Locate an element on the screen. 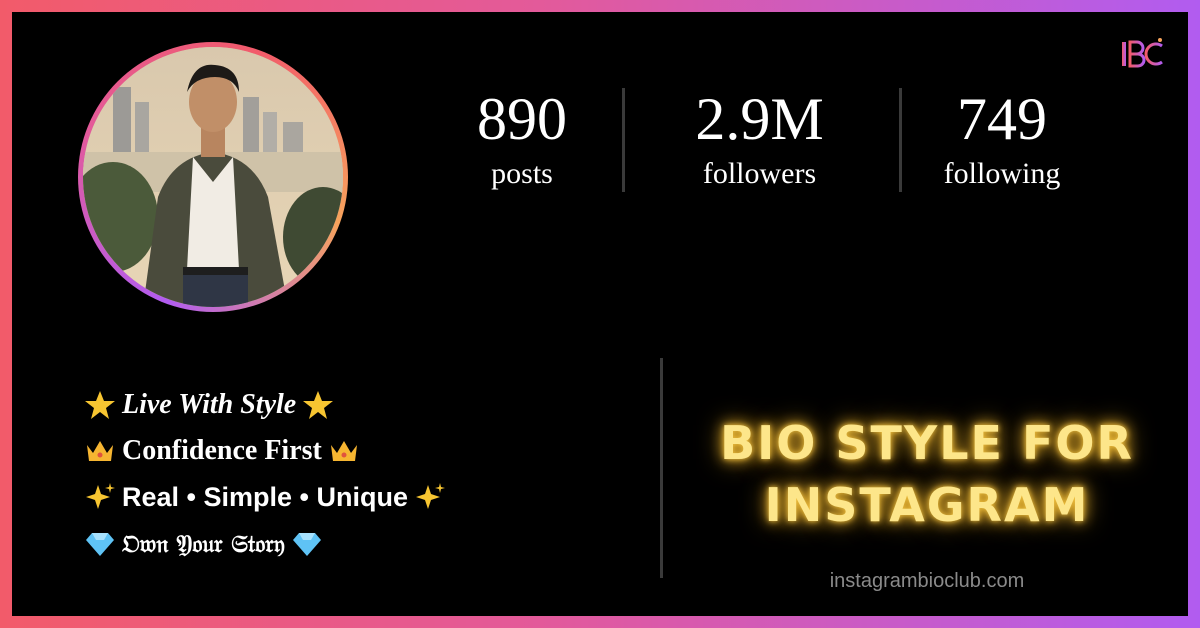 The height and width of the screenshot is (628, 1200). stat-following: 749 following is located at coordinates (1002, 139).